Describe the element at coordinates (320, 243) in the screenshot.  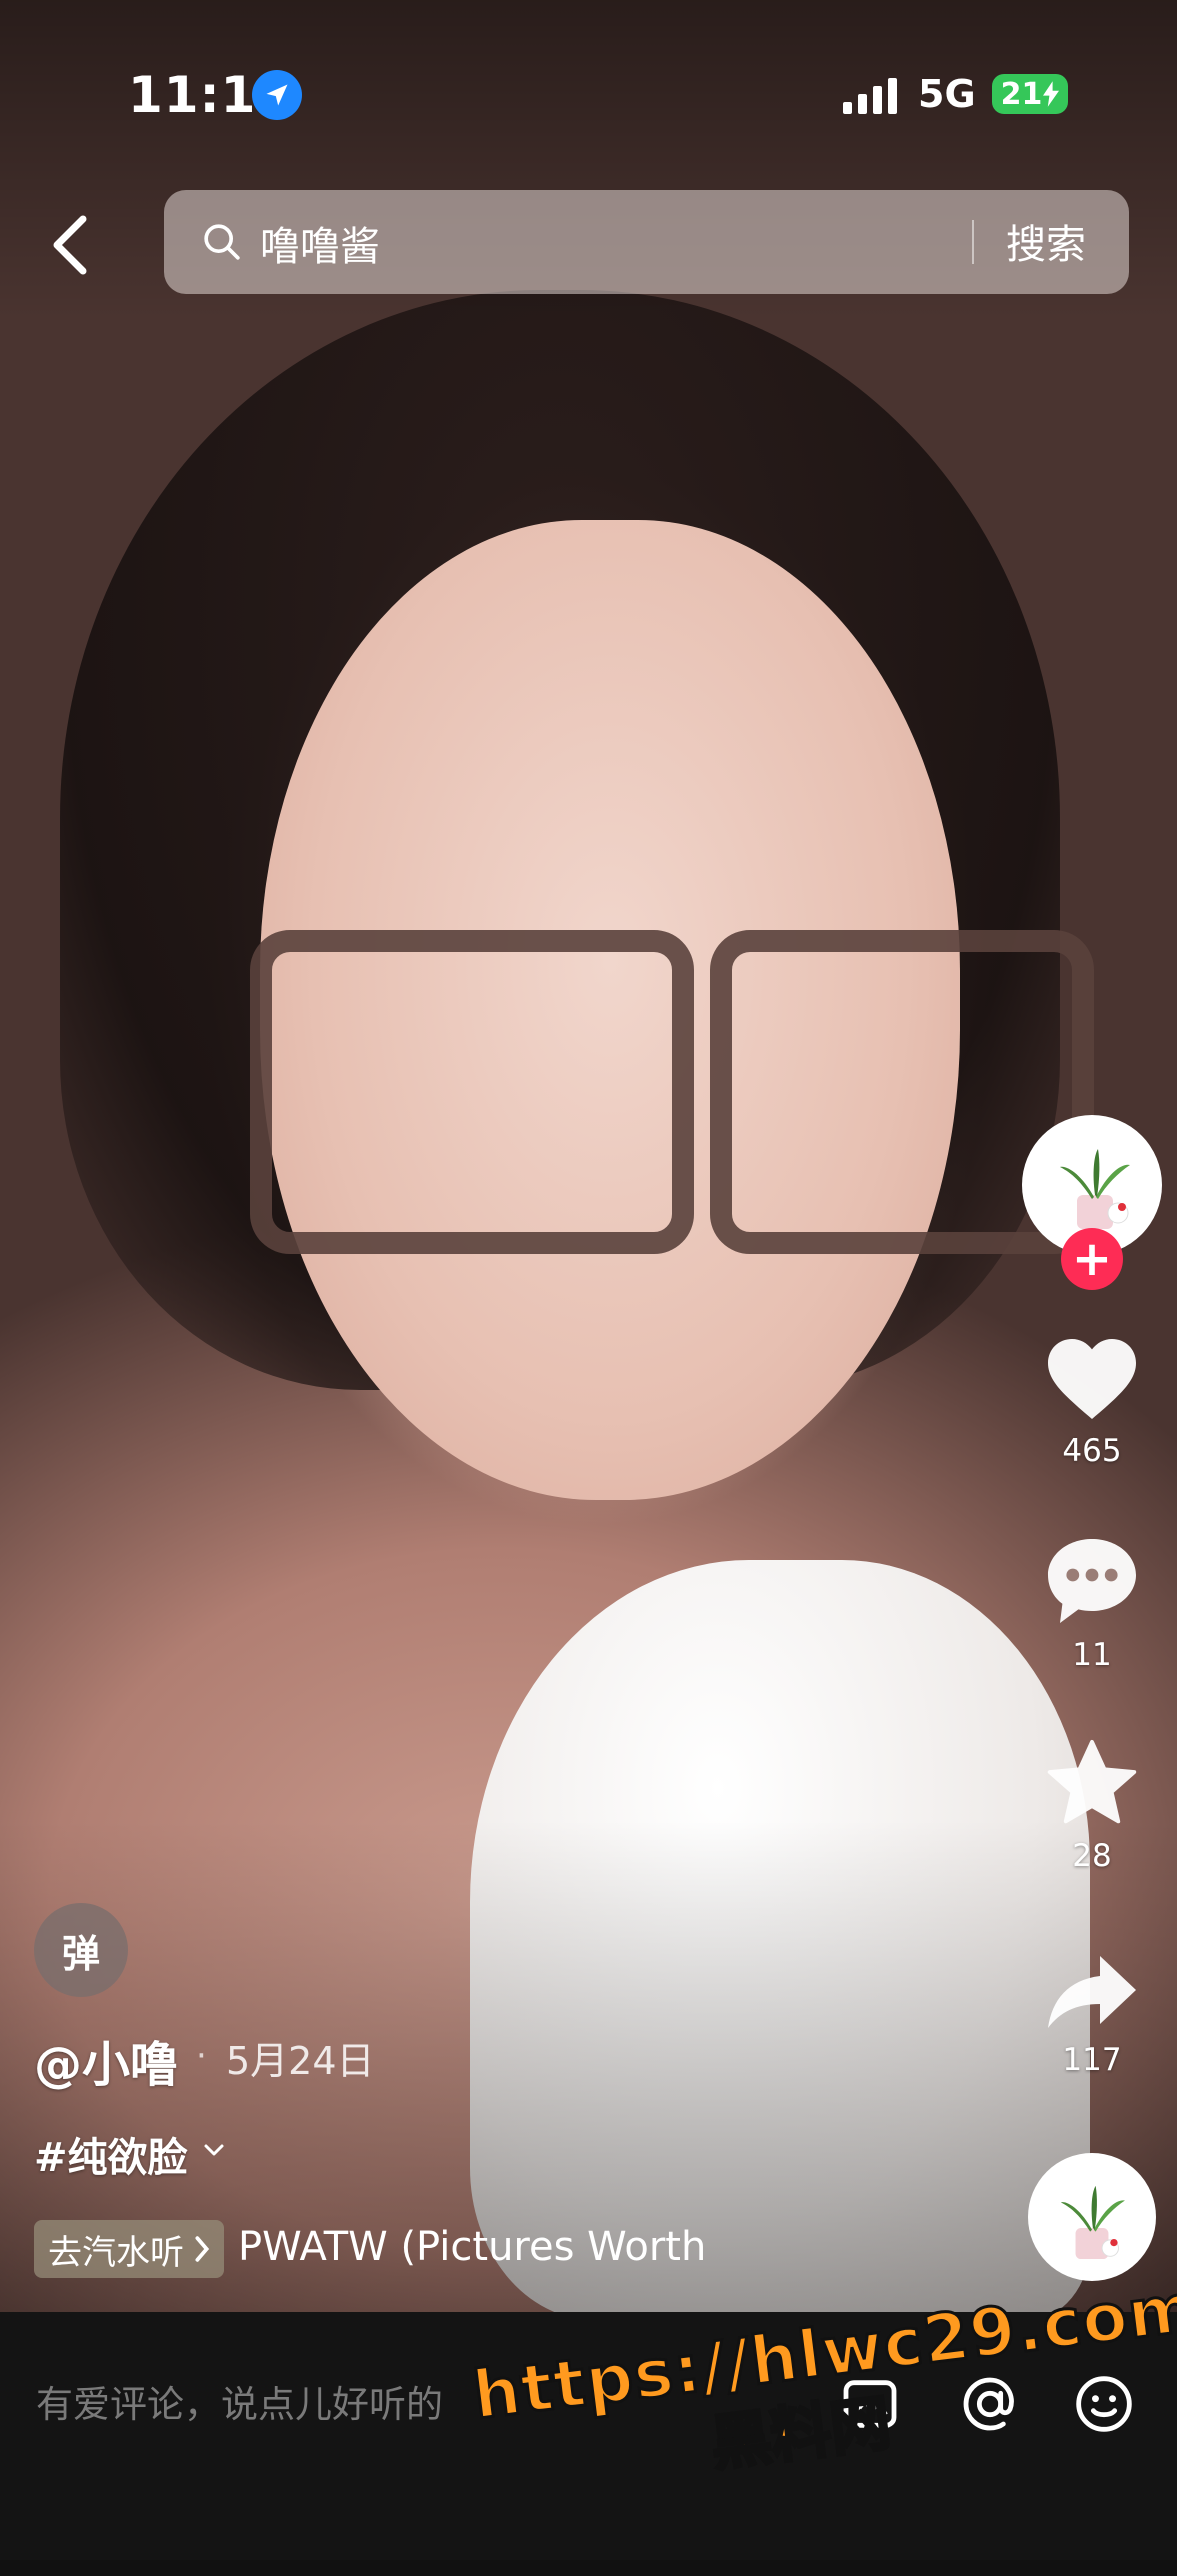
I see `search-input: 噜噜酱` at that location.